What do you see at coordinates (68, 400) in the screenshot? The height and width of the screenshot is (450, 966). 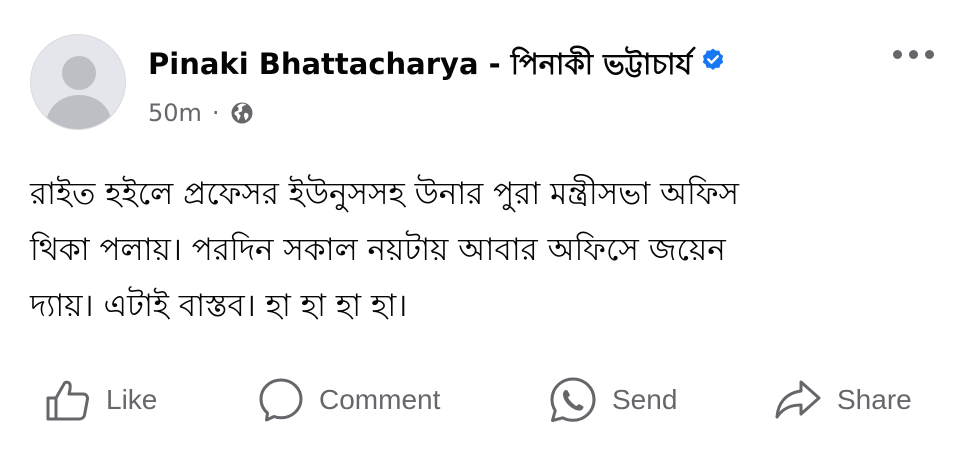 I see `thumbs-up-icon` at bounding box center [68, 400].